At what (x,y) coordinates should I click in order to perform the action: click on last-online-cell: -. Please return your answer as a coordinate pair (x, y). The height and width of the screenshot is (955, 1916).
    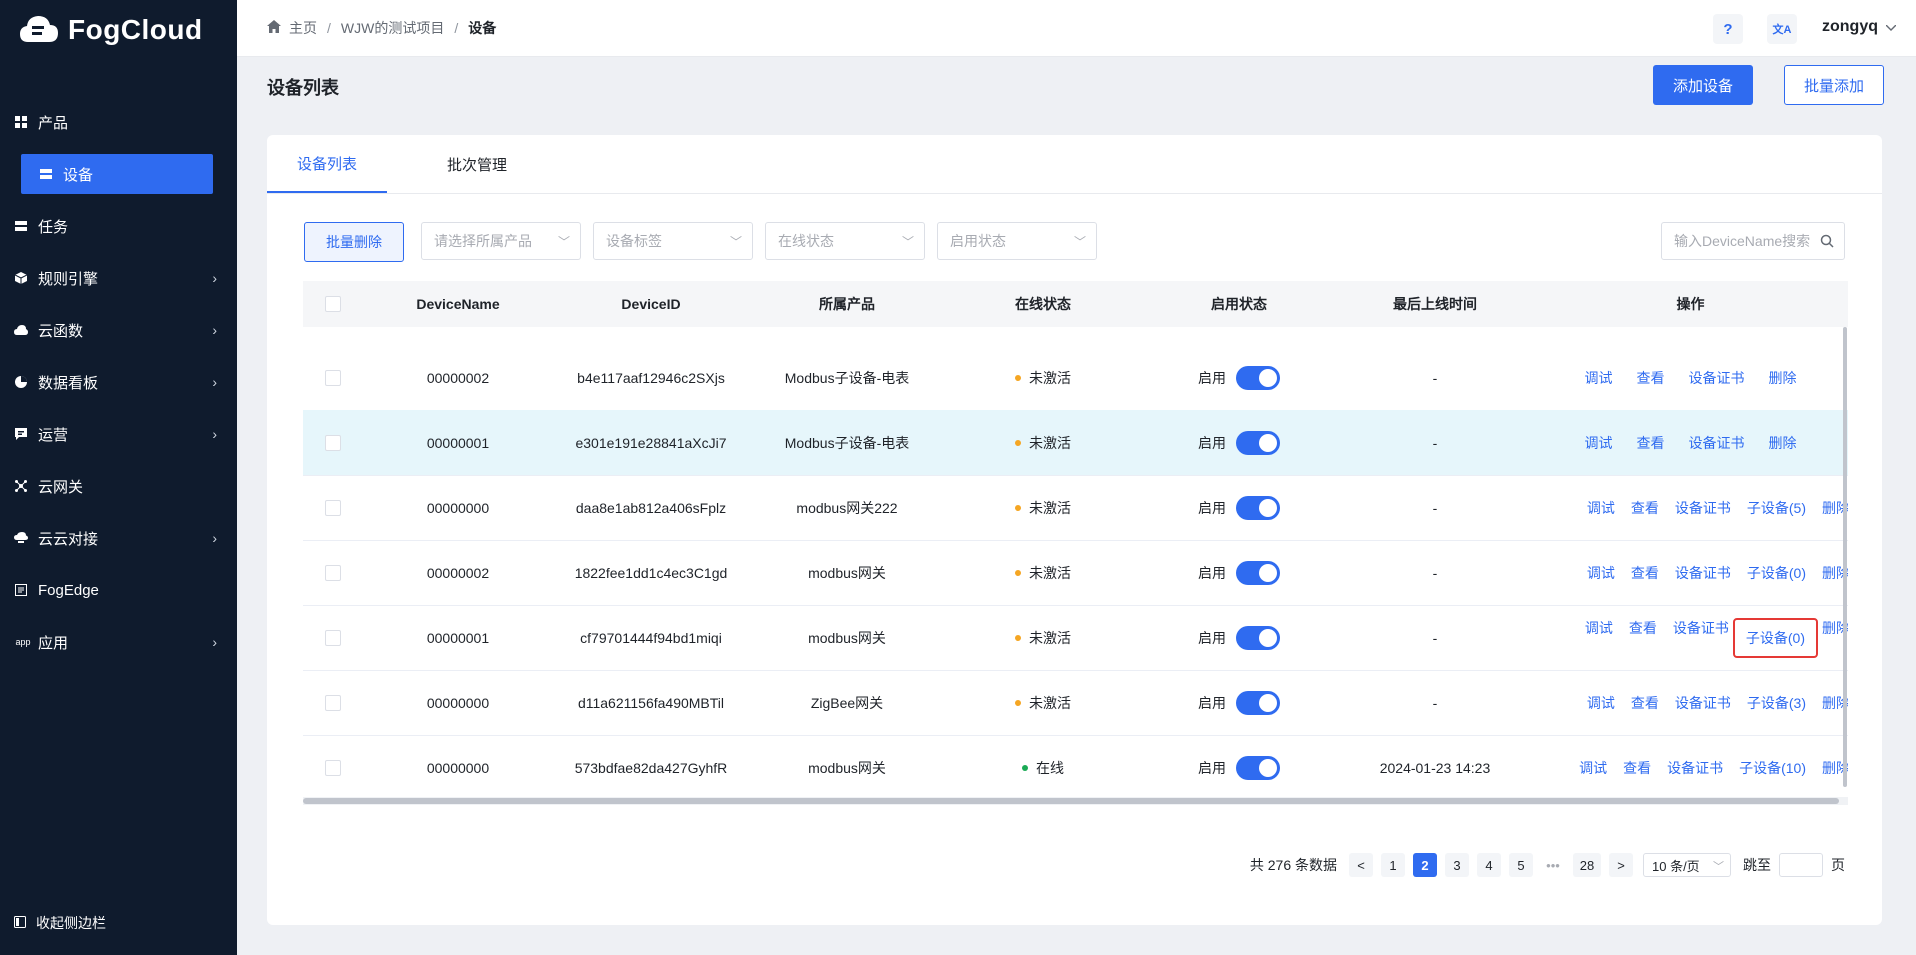
    Looking at the image, I should click on (1435, 572).